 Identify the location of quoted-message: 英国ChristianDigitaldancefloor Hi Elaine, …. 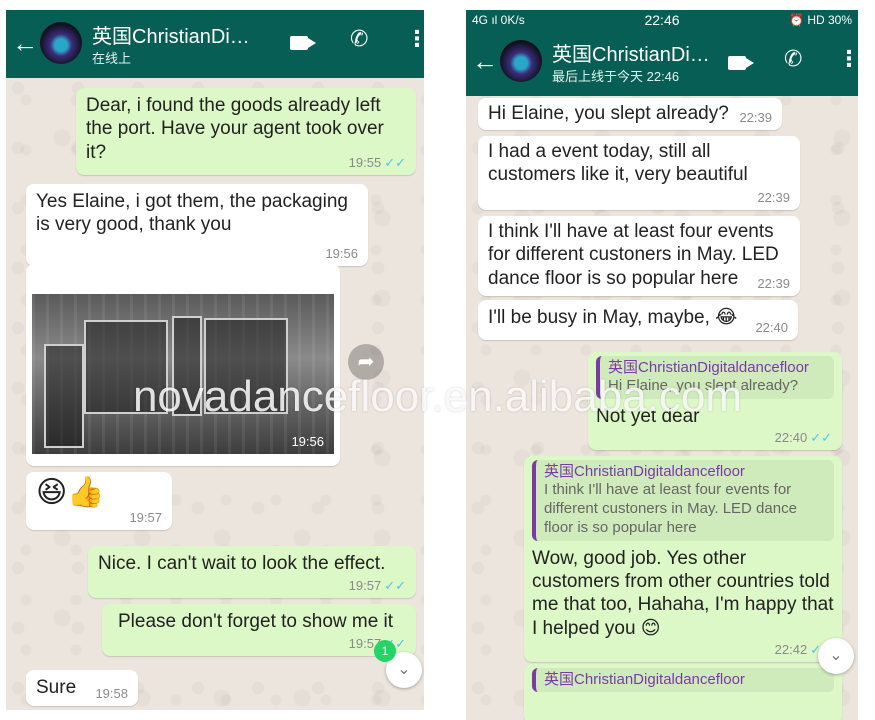
(715, 378).